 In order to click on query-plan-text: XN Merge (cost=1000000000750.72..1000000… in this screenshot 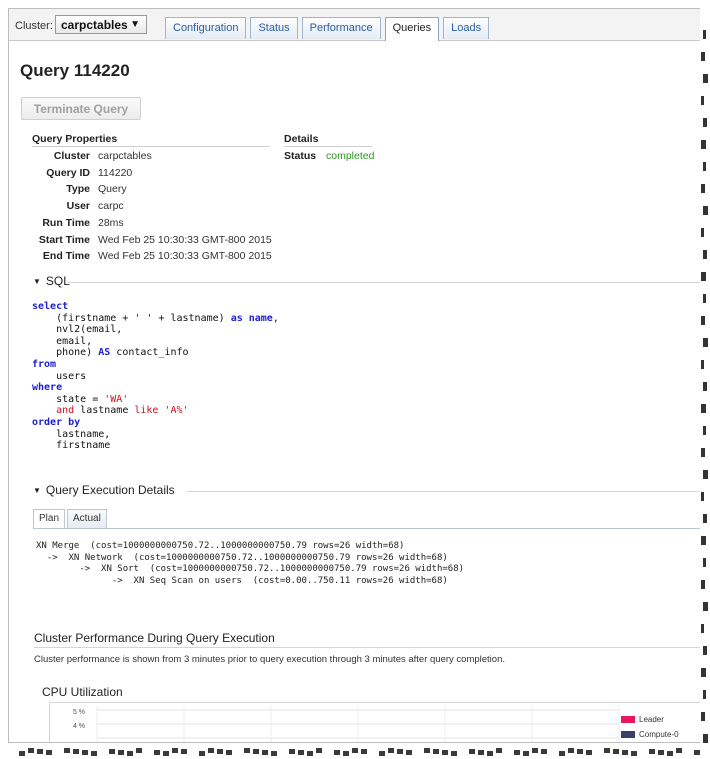, I will do `click(250, 564)`.